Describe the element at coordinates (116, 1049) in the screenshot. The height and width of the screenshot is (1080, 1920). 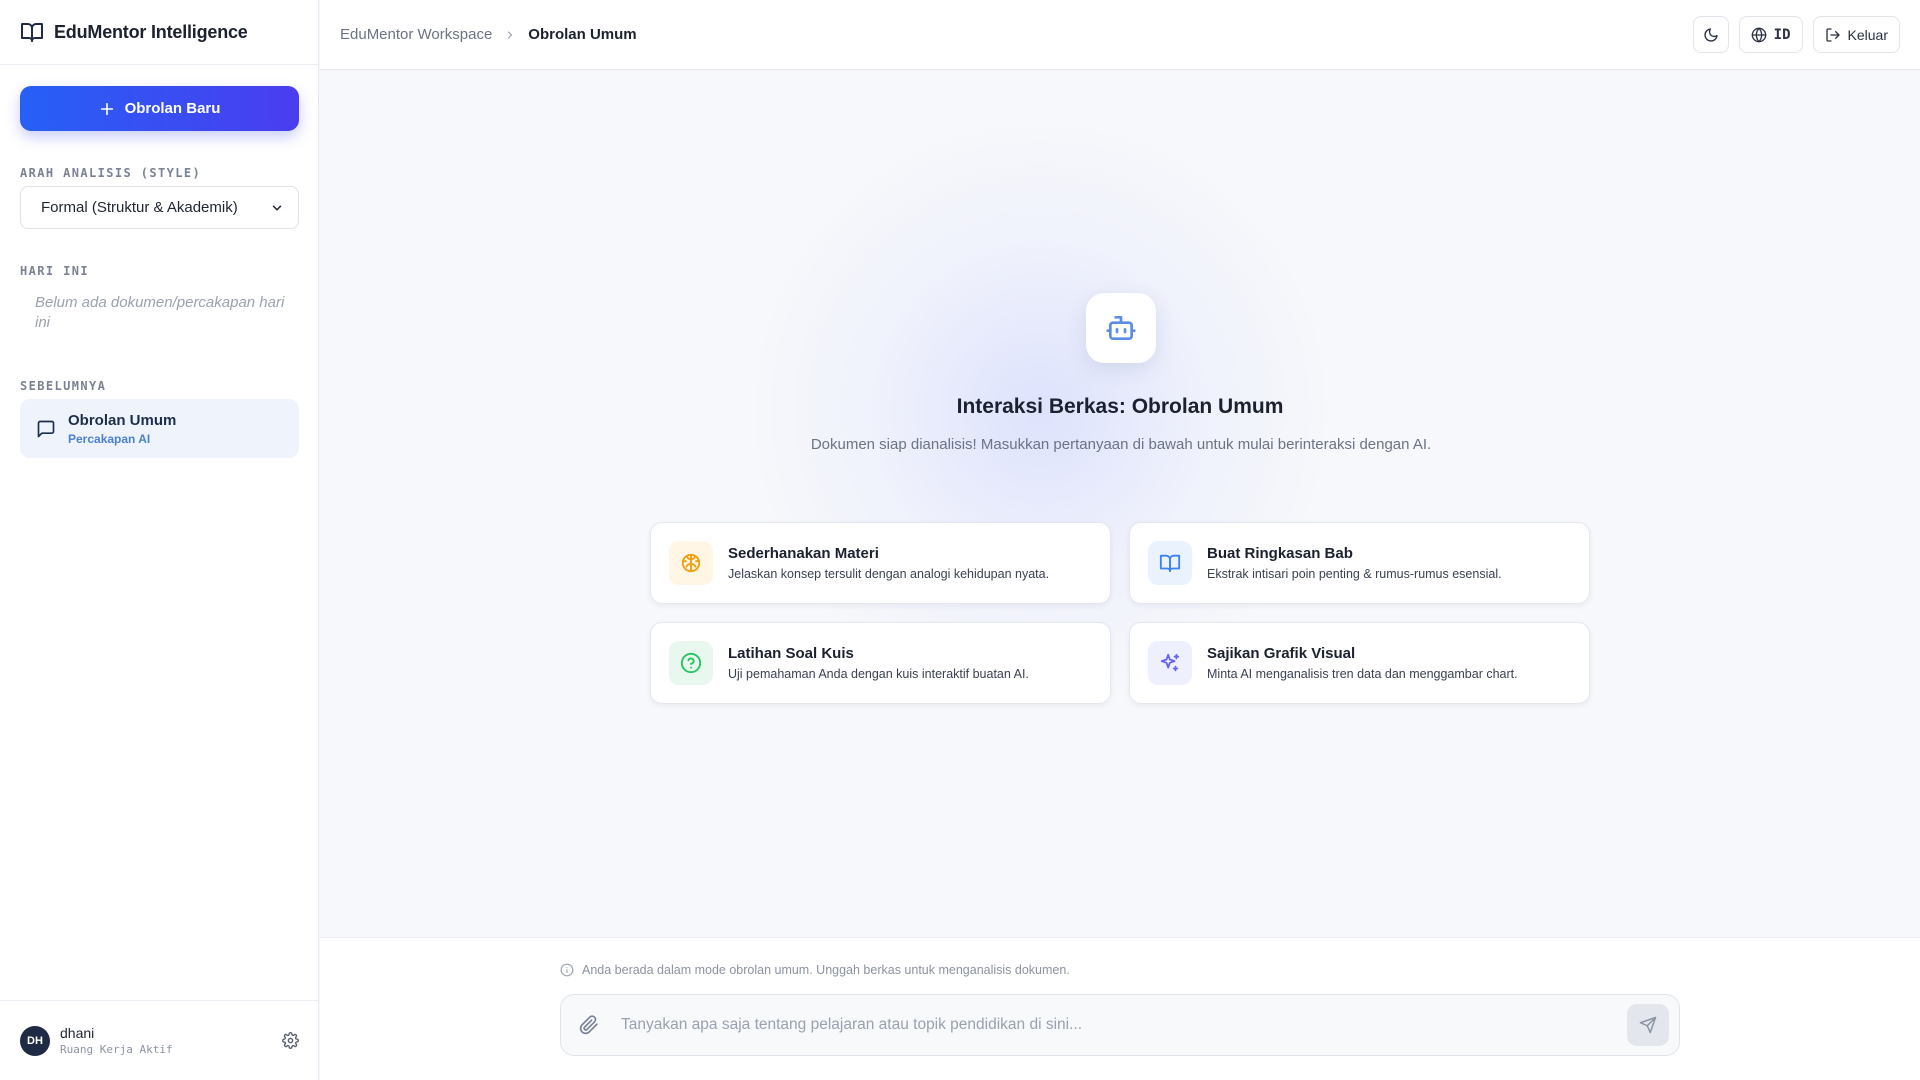
I see `user-role: Ruang Kerja Aktif` at that location.